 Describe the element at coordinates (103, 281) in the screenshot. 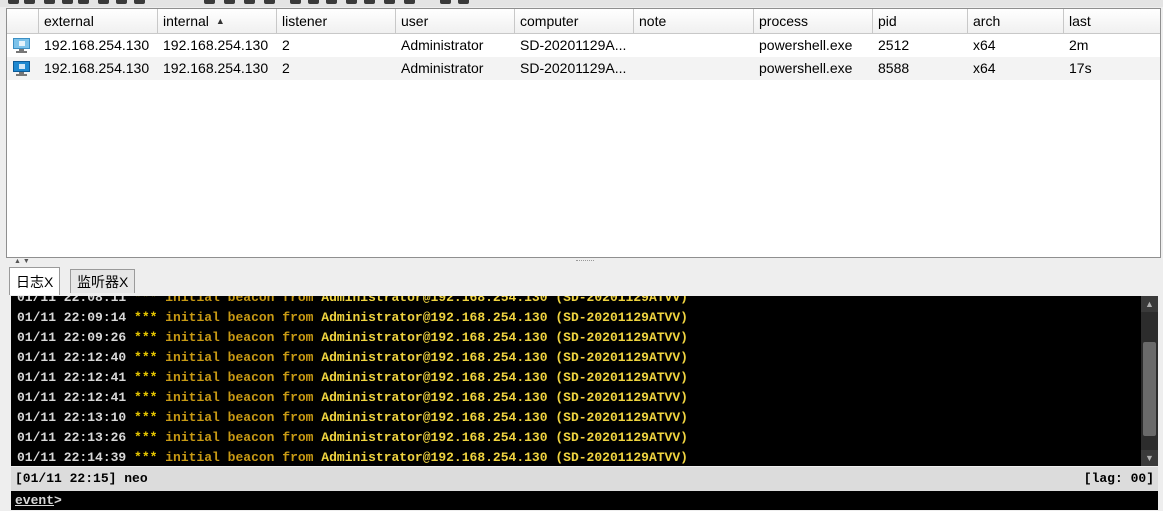

I see `tab-listeners: 监听器X` at that location.